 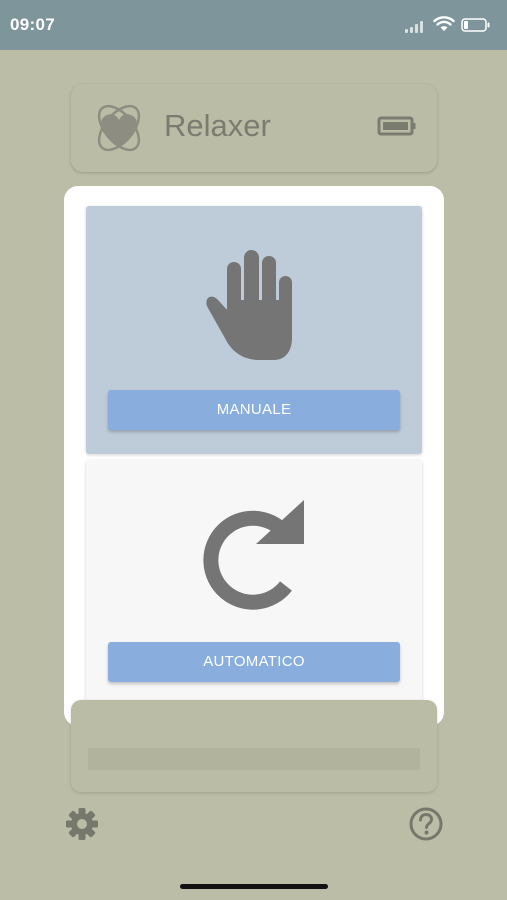 I want to click on status-time: 09:07, so click(x=32, y=24).